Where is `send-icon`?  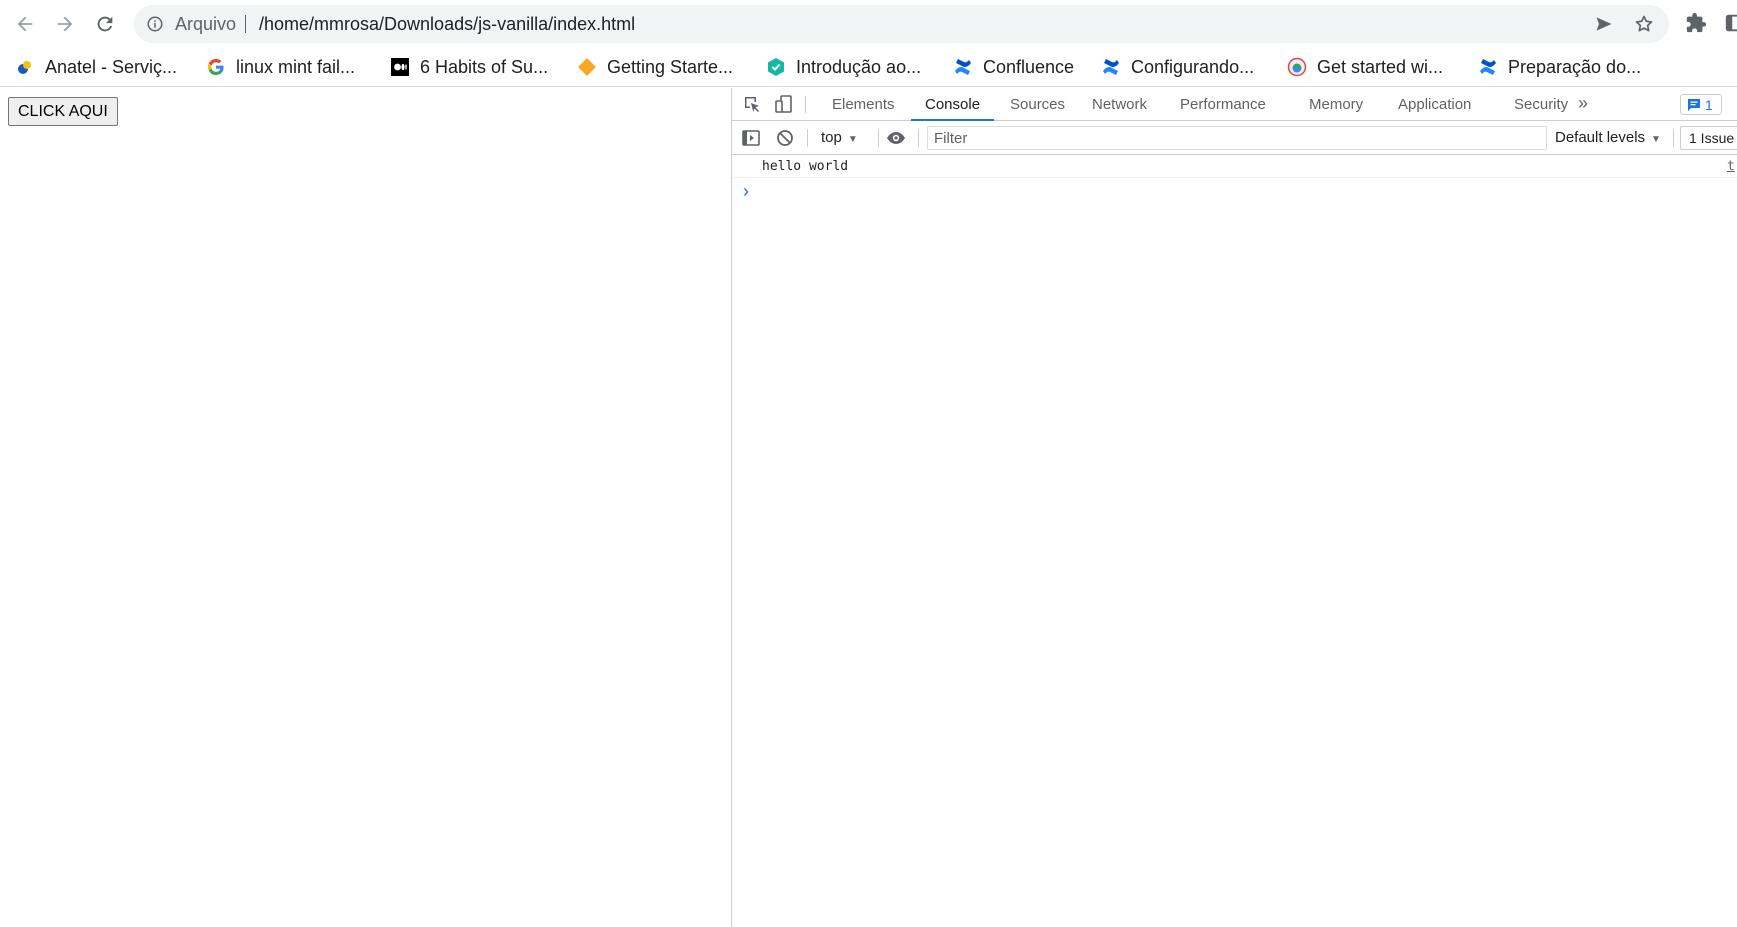 send-icon is located at coordinates (1604, 24).